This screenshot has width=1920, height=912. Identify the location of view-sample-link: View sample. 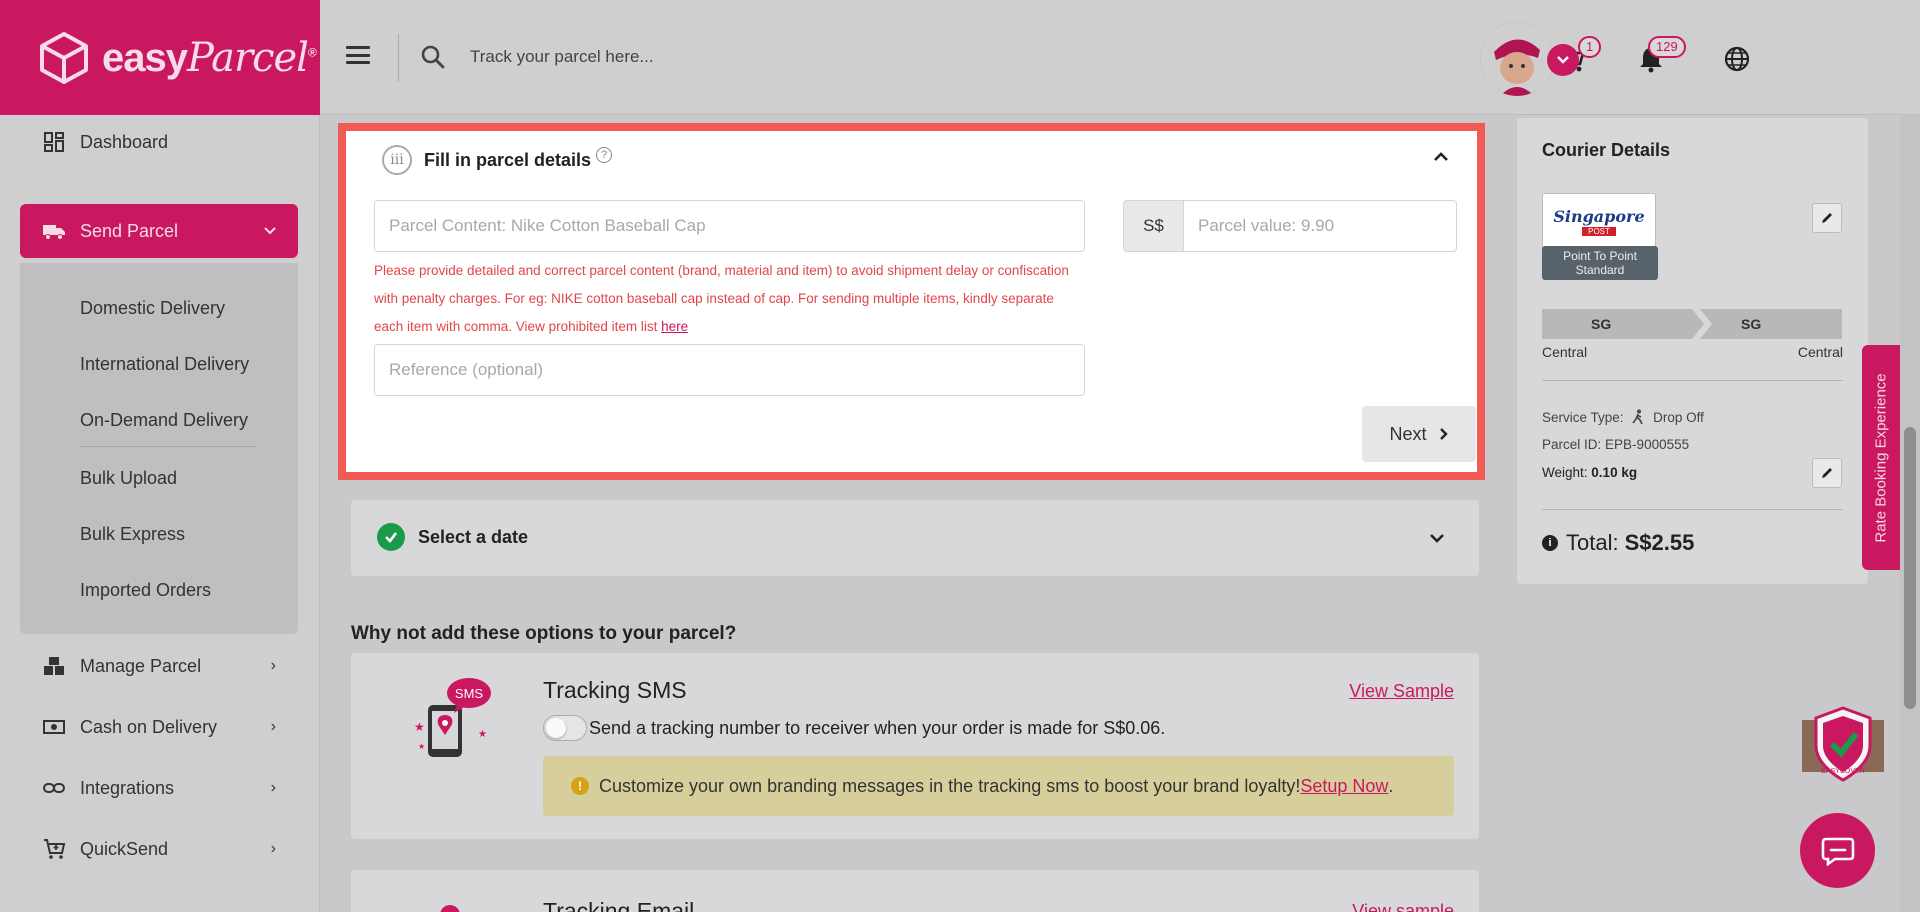
(1403, 906).